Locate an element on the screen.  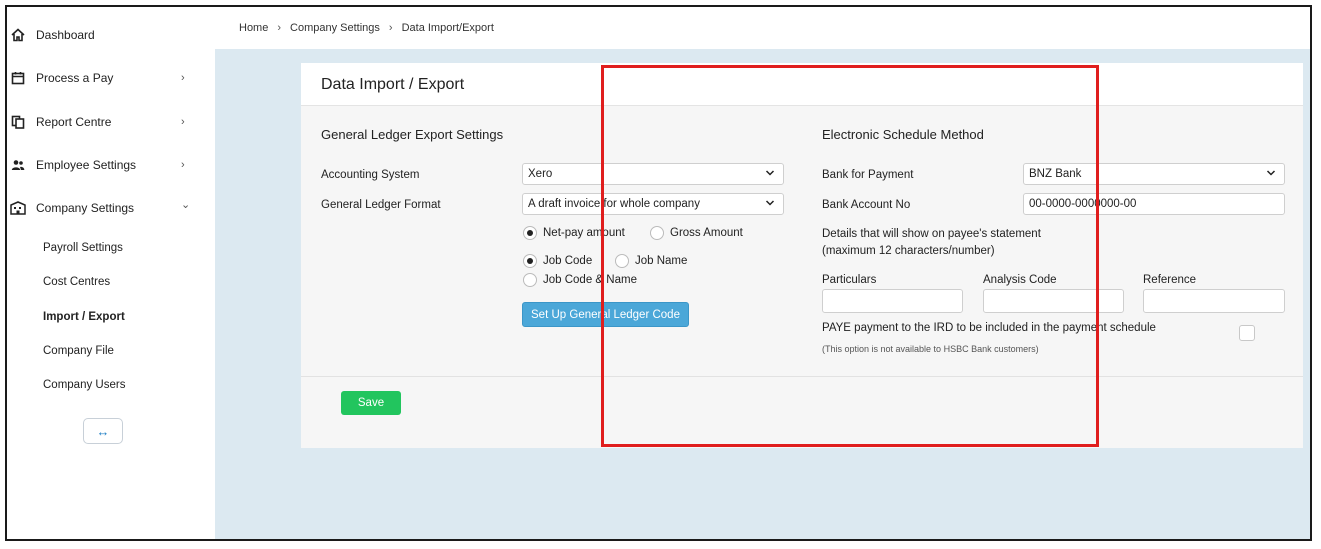
radio-label: Job Code & Name is located at coordinates (590, 280).